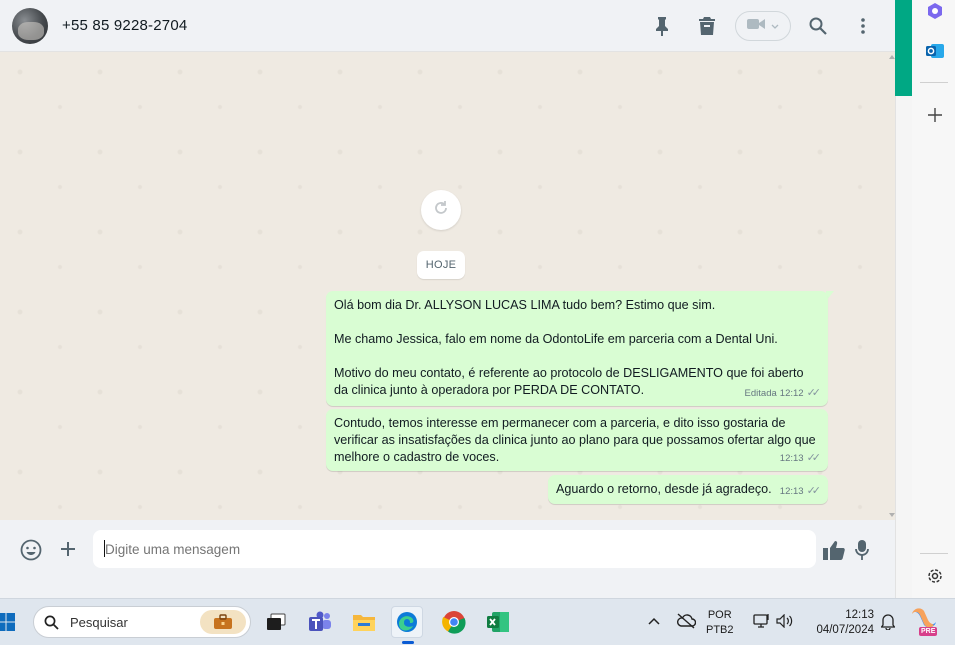  Describe the element at coordinates (720, 623) in the screenshot. I see `input-language-indicator: POR PTB2` at that location.